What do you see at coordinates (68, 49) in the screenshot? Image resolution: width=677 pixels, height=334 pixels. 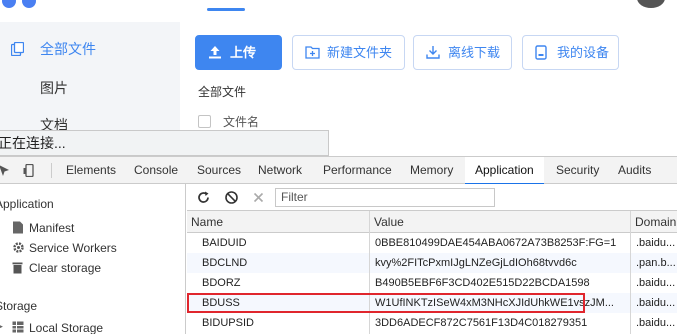 I see `nav-item-label: 全部文件` at bounding box center [68, 49].